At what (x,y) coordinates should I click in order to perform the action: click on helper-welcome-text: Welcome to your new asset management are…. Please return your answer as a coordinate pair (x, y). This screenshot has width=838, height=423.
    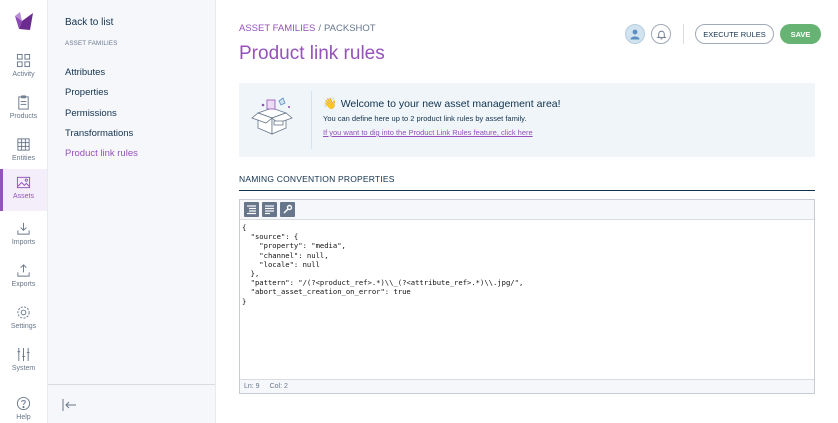
    Looking at the image, I should click on (450, 103).